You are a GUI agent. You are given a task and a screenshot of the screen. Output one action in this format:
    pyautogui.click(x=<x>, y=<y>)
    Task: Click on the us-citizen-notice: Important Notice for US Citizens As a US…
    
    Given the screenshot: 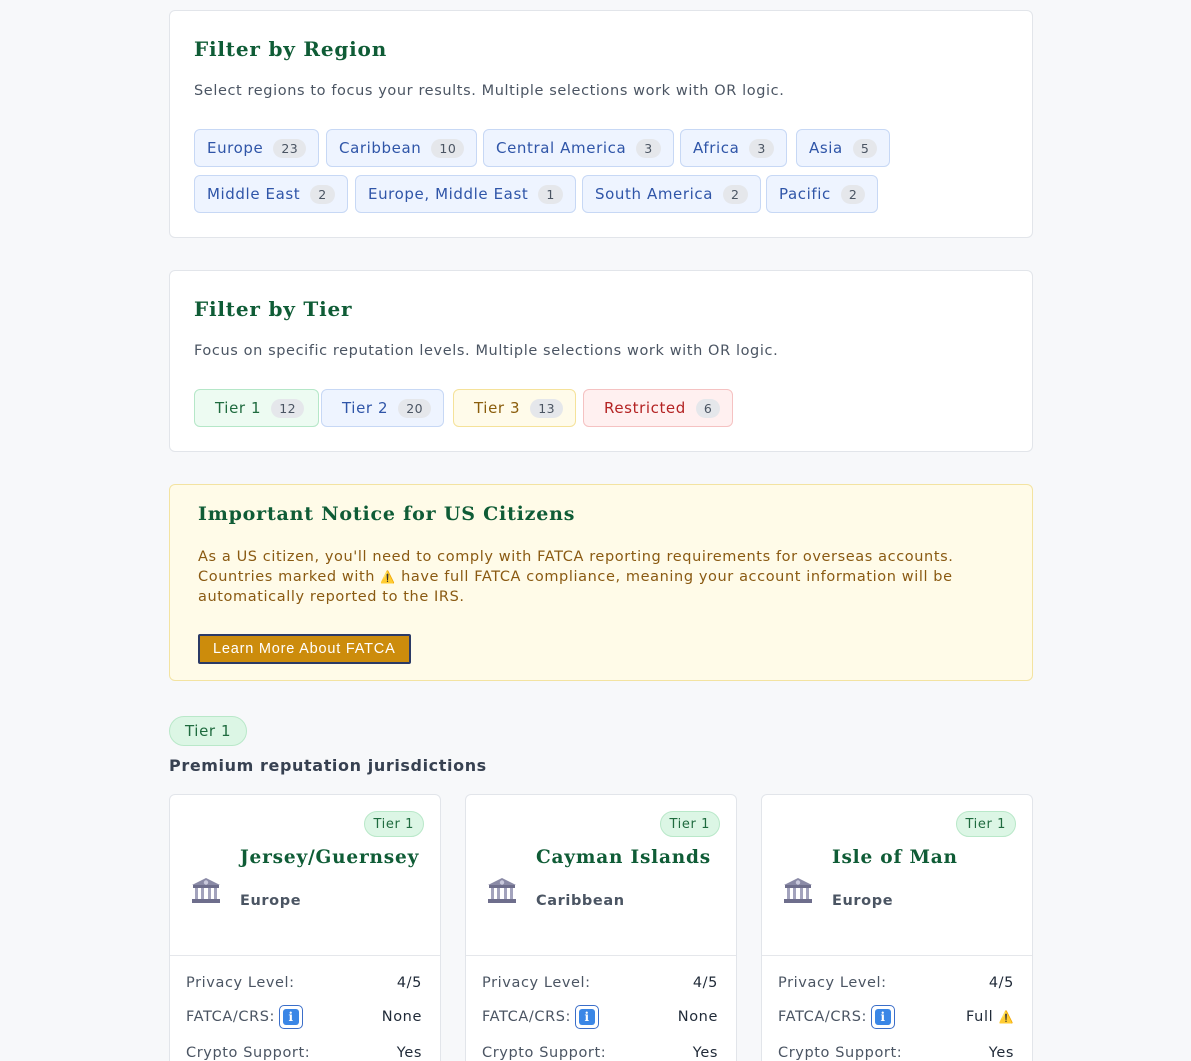 What is the action you would take?
    pyautogui.click(x=601, y=582)
    